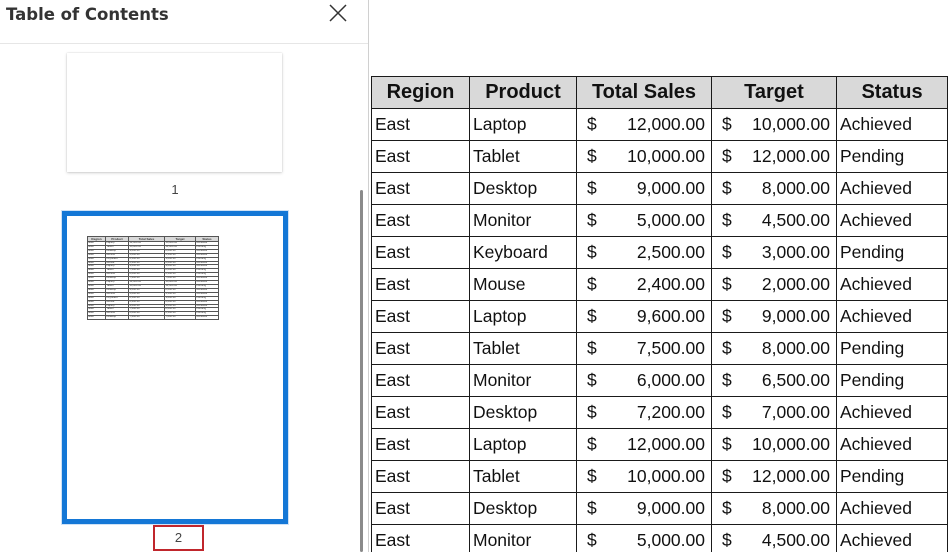  I want to click on page-number-2: 2, so click(178, 537).